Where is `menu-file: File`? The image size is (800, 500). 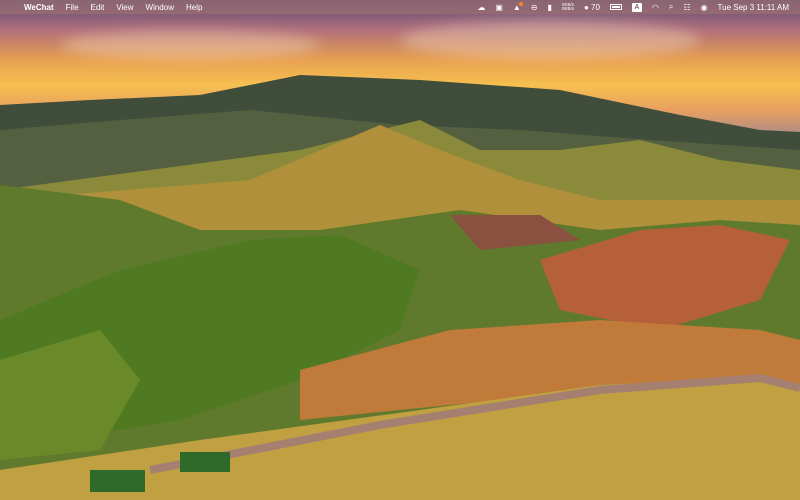 menu-file: File is located at coordinates (72, 7).